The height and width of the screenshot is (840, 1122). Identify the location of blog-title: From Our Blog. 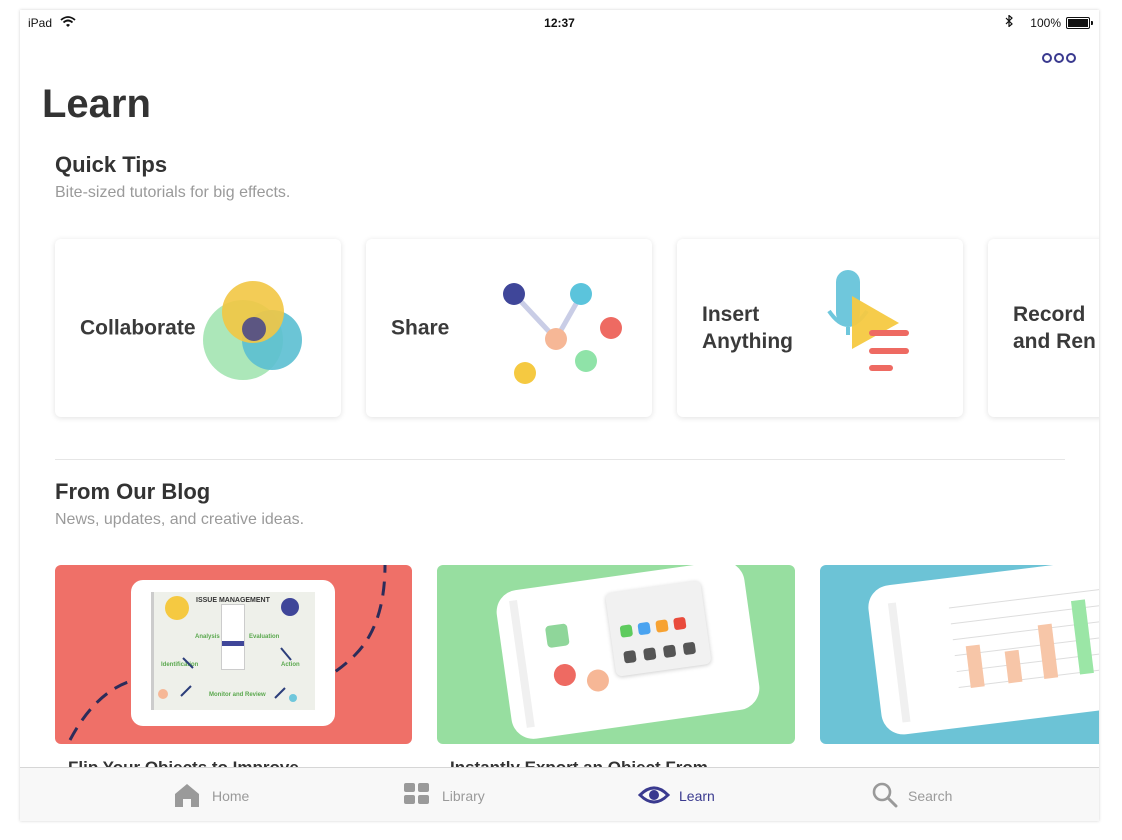
(133, 491).